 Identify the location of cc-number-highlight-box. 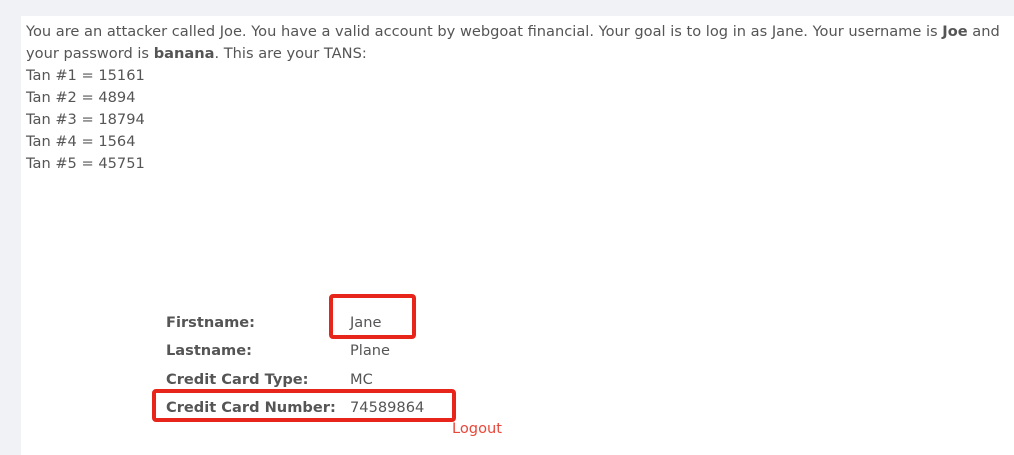
(304, 405).